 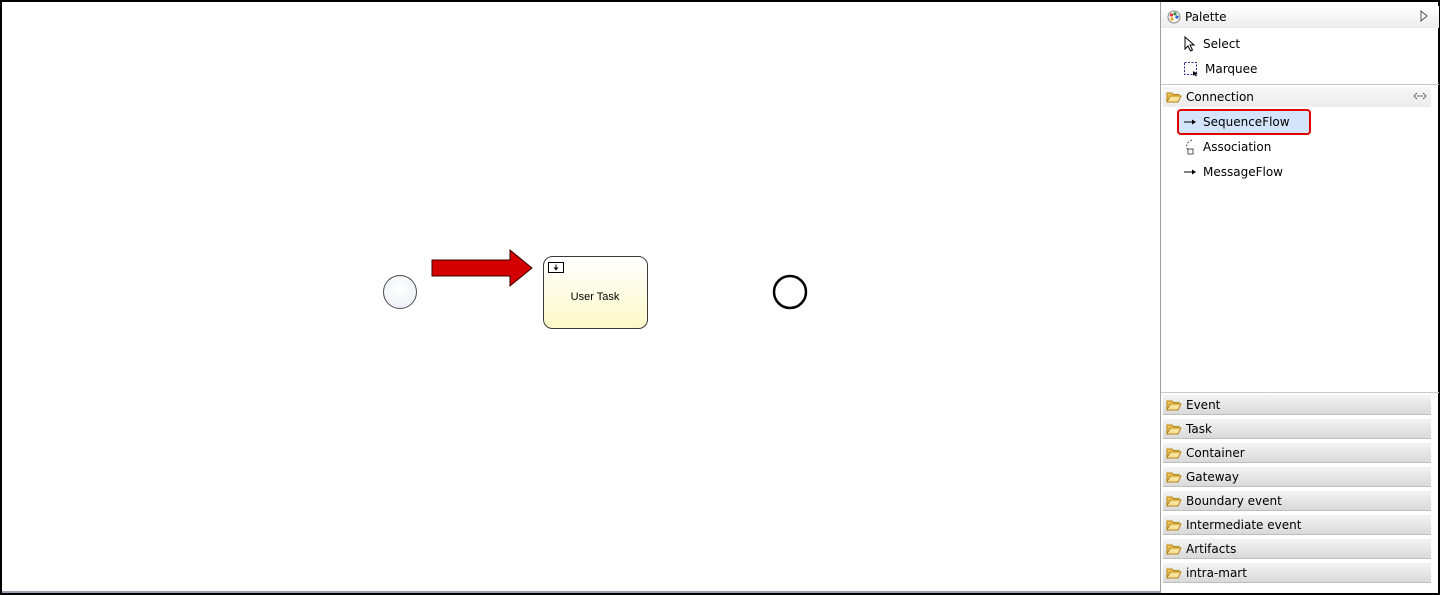 What do you see at coordinates (1215, 452) in the screenshot?
I see `drawer-container-label: Container` at bounding box center [1215, 452].